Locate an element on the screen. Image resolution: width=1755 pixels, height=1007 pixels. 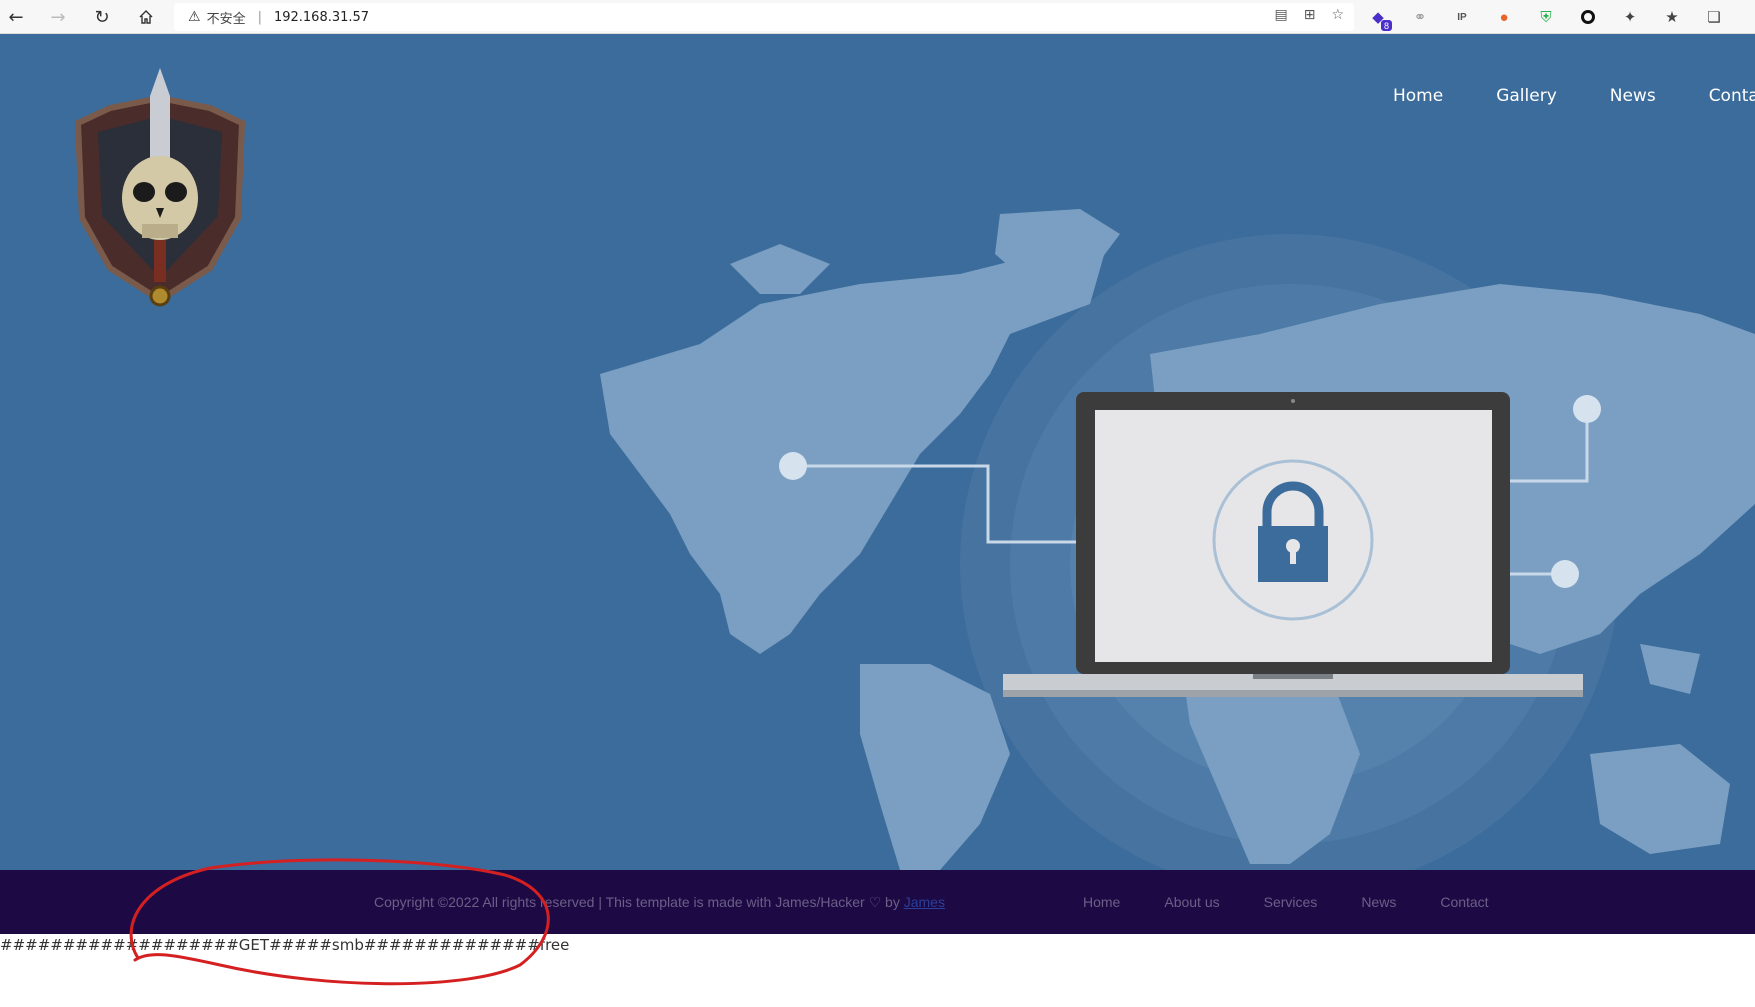
south-america is located at coordinates (935, 767).